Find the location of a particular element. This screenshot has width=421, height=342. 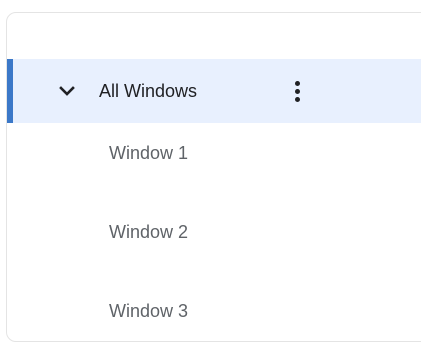

tree-item-window-1: Window 1 is located at coordinates (148, 153).